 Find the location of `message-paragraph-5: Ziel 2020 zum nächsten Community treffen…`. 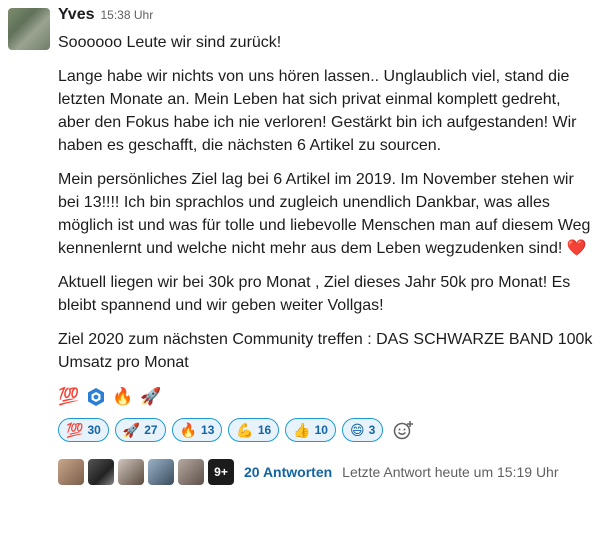

message-paragraph-5: Ziel 2020 zum nächsten Community treffen… is located at coordinates (325, 351).